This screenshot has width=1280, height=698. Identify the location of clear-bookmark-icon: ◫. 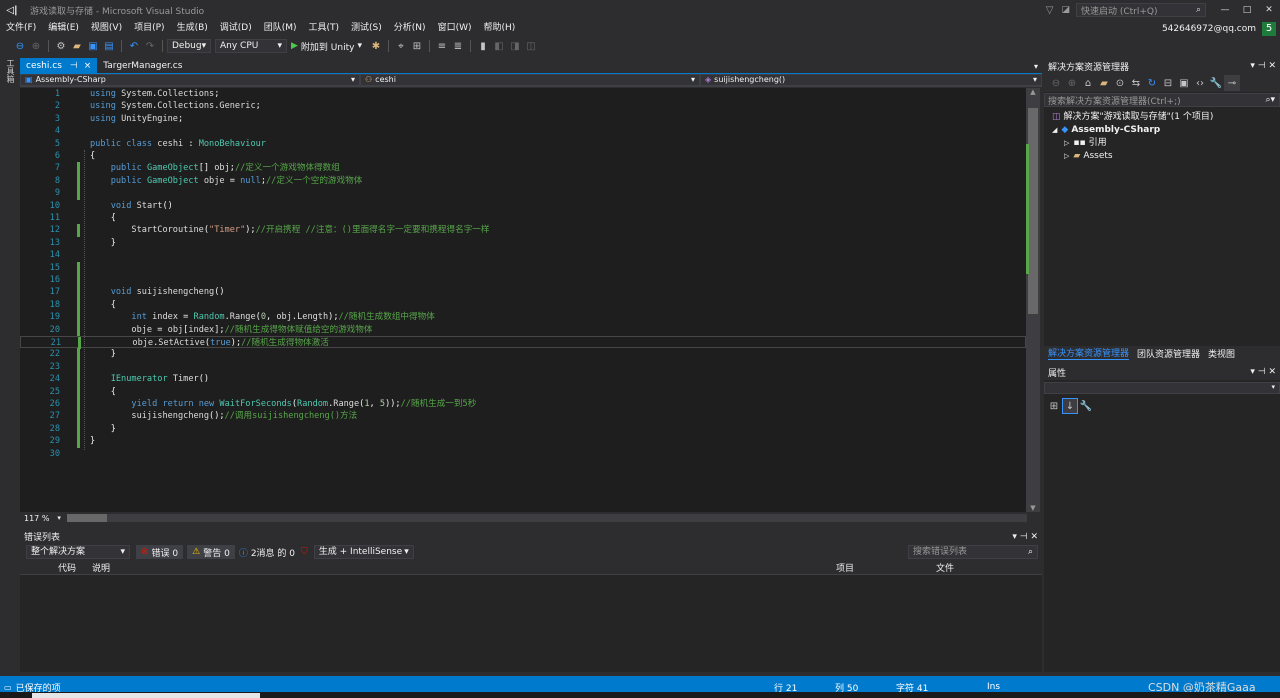
(531, 46).